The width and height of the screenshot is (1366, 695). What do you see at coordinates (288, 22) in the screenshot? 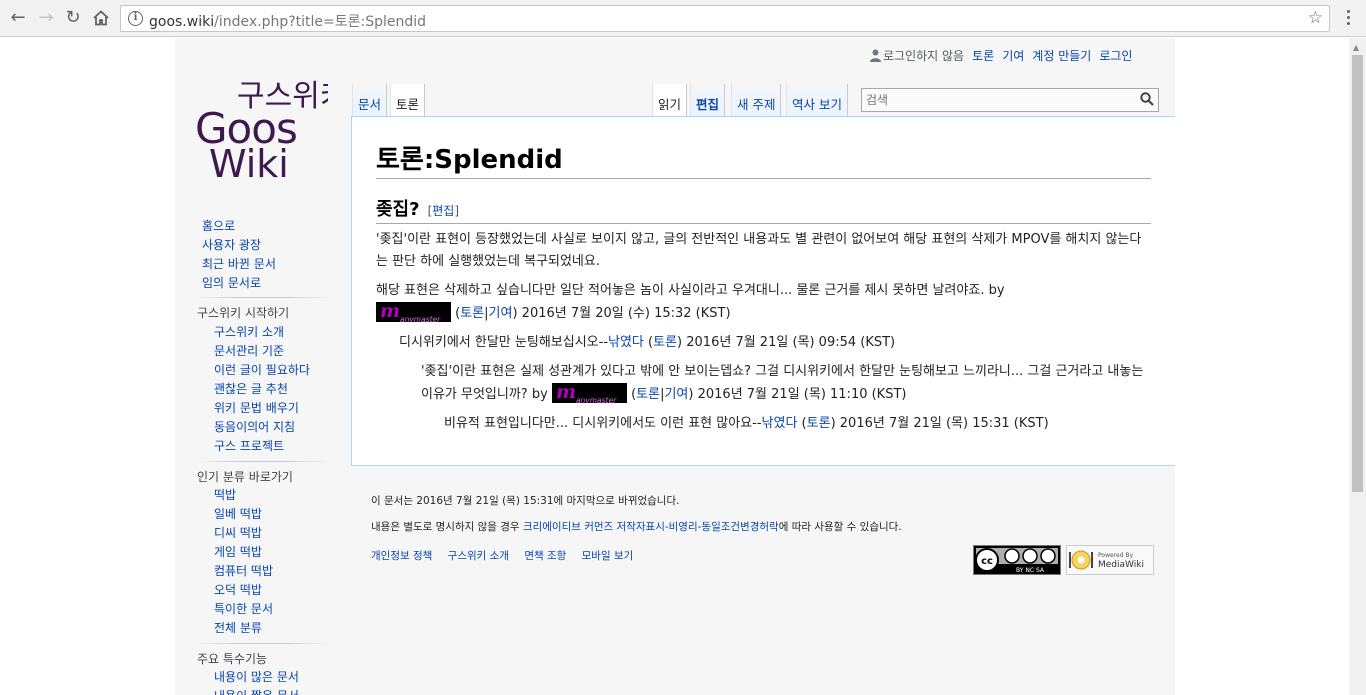
I see `url-text: goos.wiki/index.php?title=토론:Splendid` at bounding box center [288, 22].